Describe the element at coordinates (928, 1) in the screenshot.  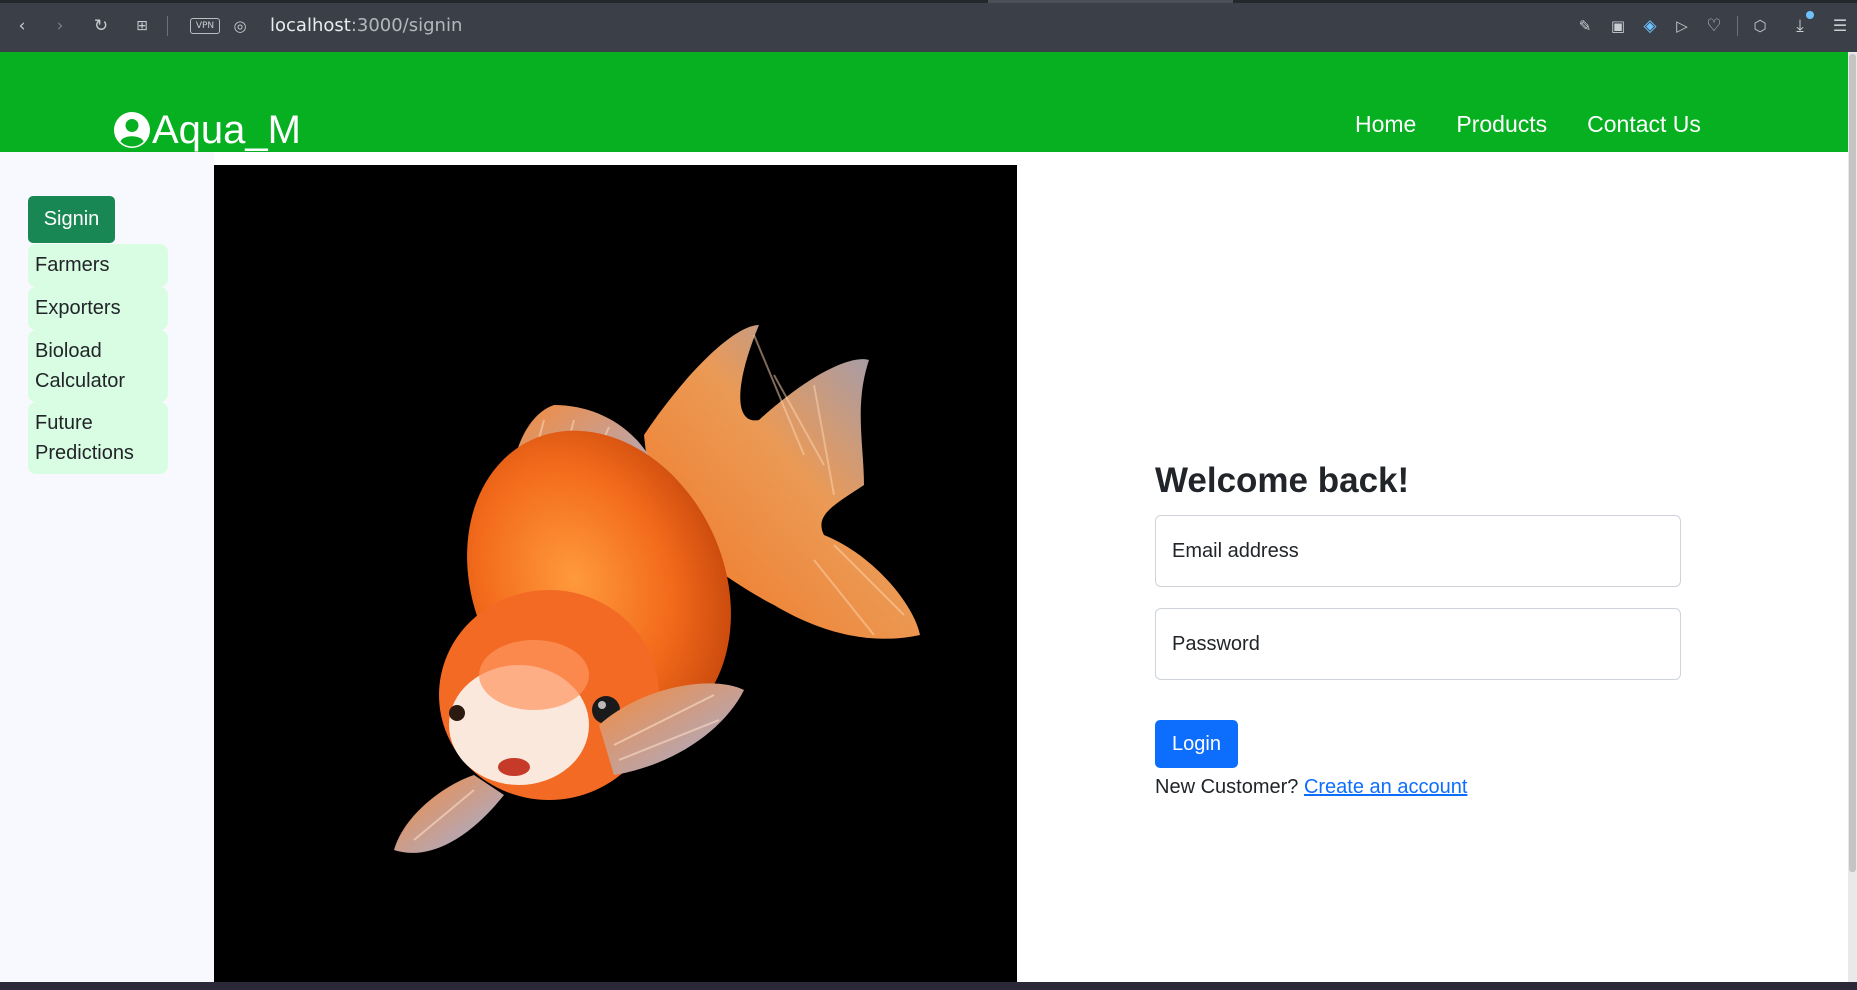
I see `tab-strip` at that location.